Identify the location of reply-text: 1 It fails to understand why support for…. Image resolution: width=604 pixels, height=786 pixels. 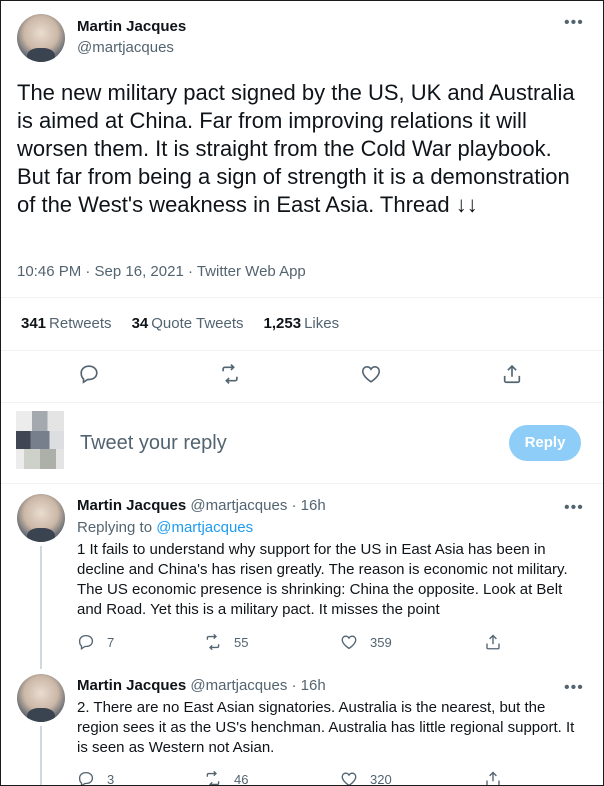
(322, 579).